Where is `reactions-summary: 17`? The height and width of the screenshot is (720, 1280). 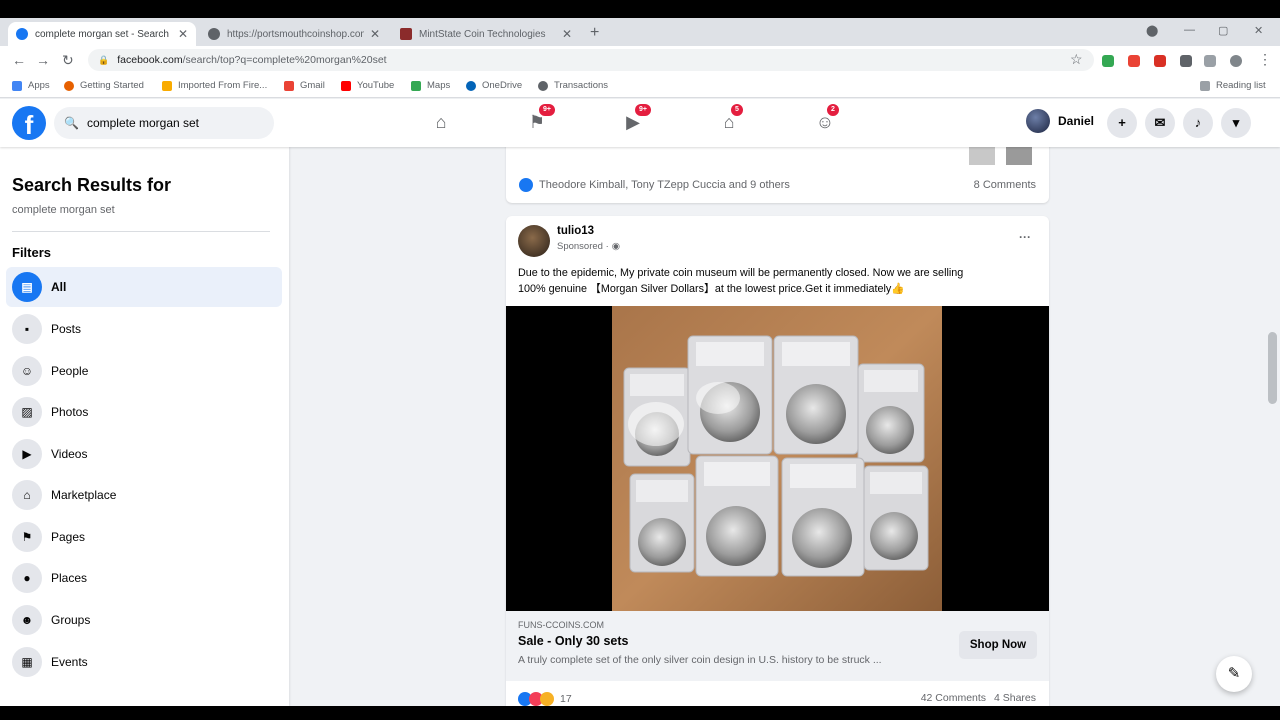
reactions-summary: 17 is located at coordinates (545, 699).